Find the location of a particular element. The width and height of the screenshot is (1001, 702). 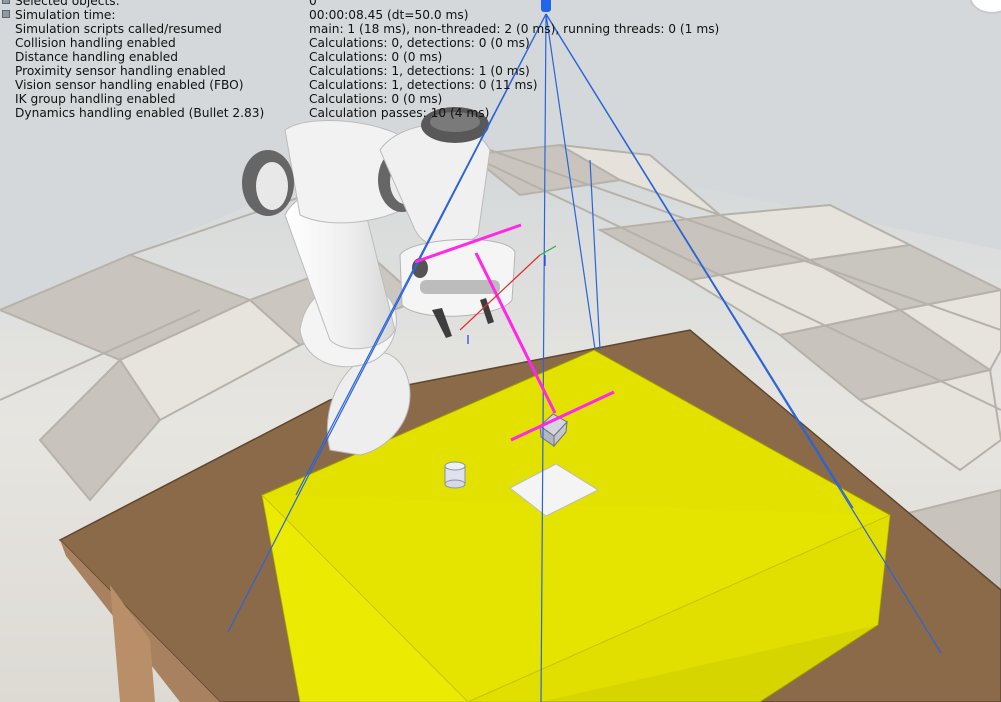

info-row-label: Distance handling enabled is located at coordinates (96, 57).